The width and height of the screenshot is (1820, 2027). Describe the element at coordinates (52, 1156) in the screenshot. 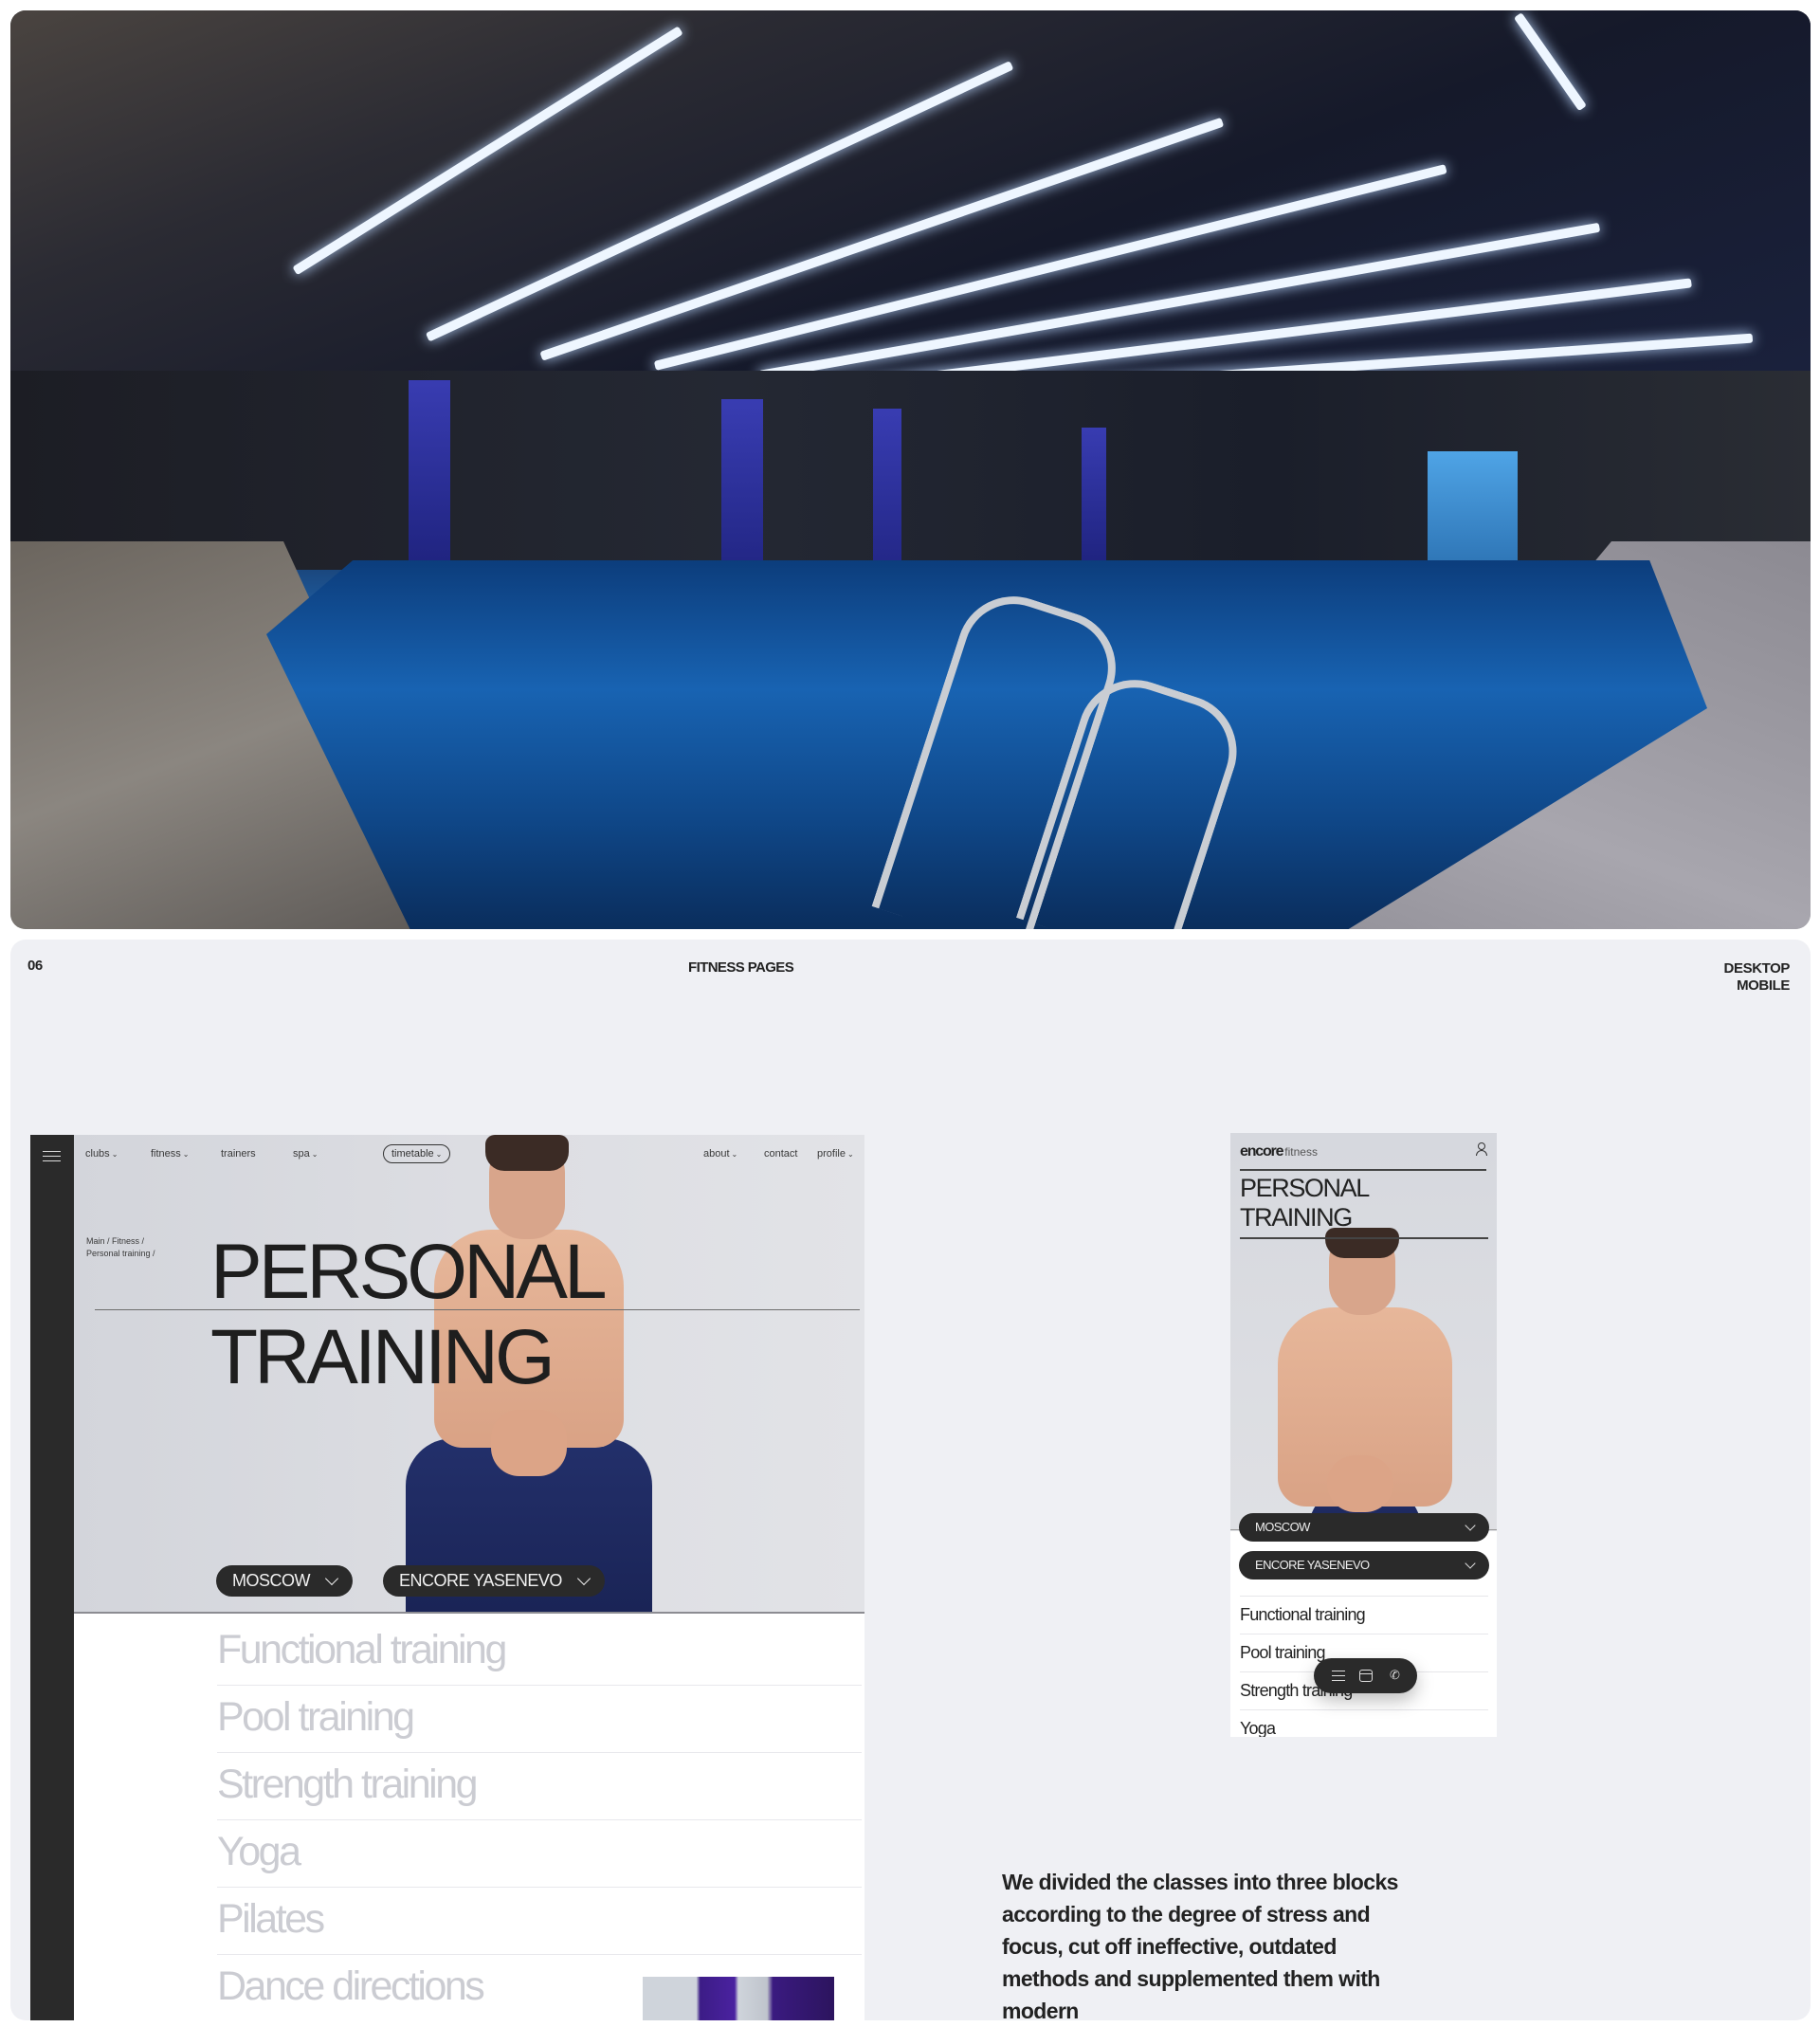

I see `hamburger-menu-icon` at that location.